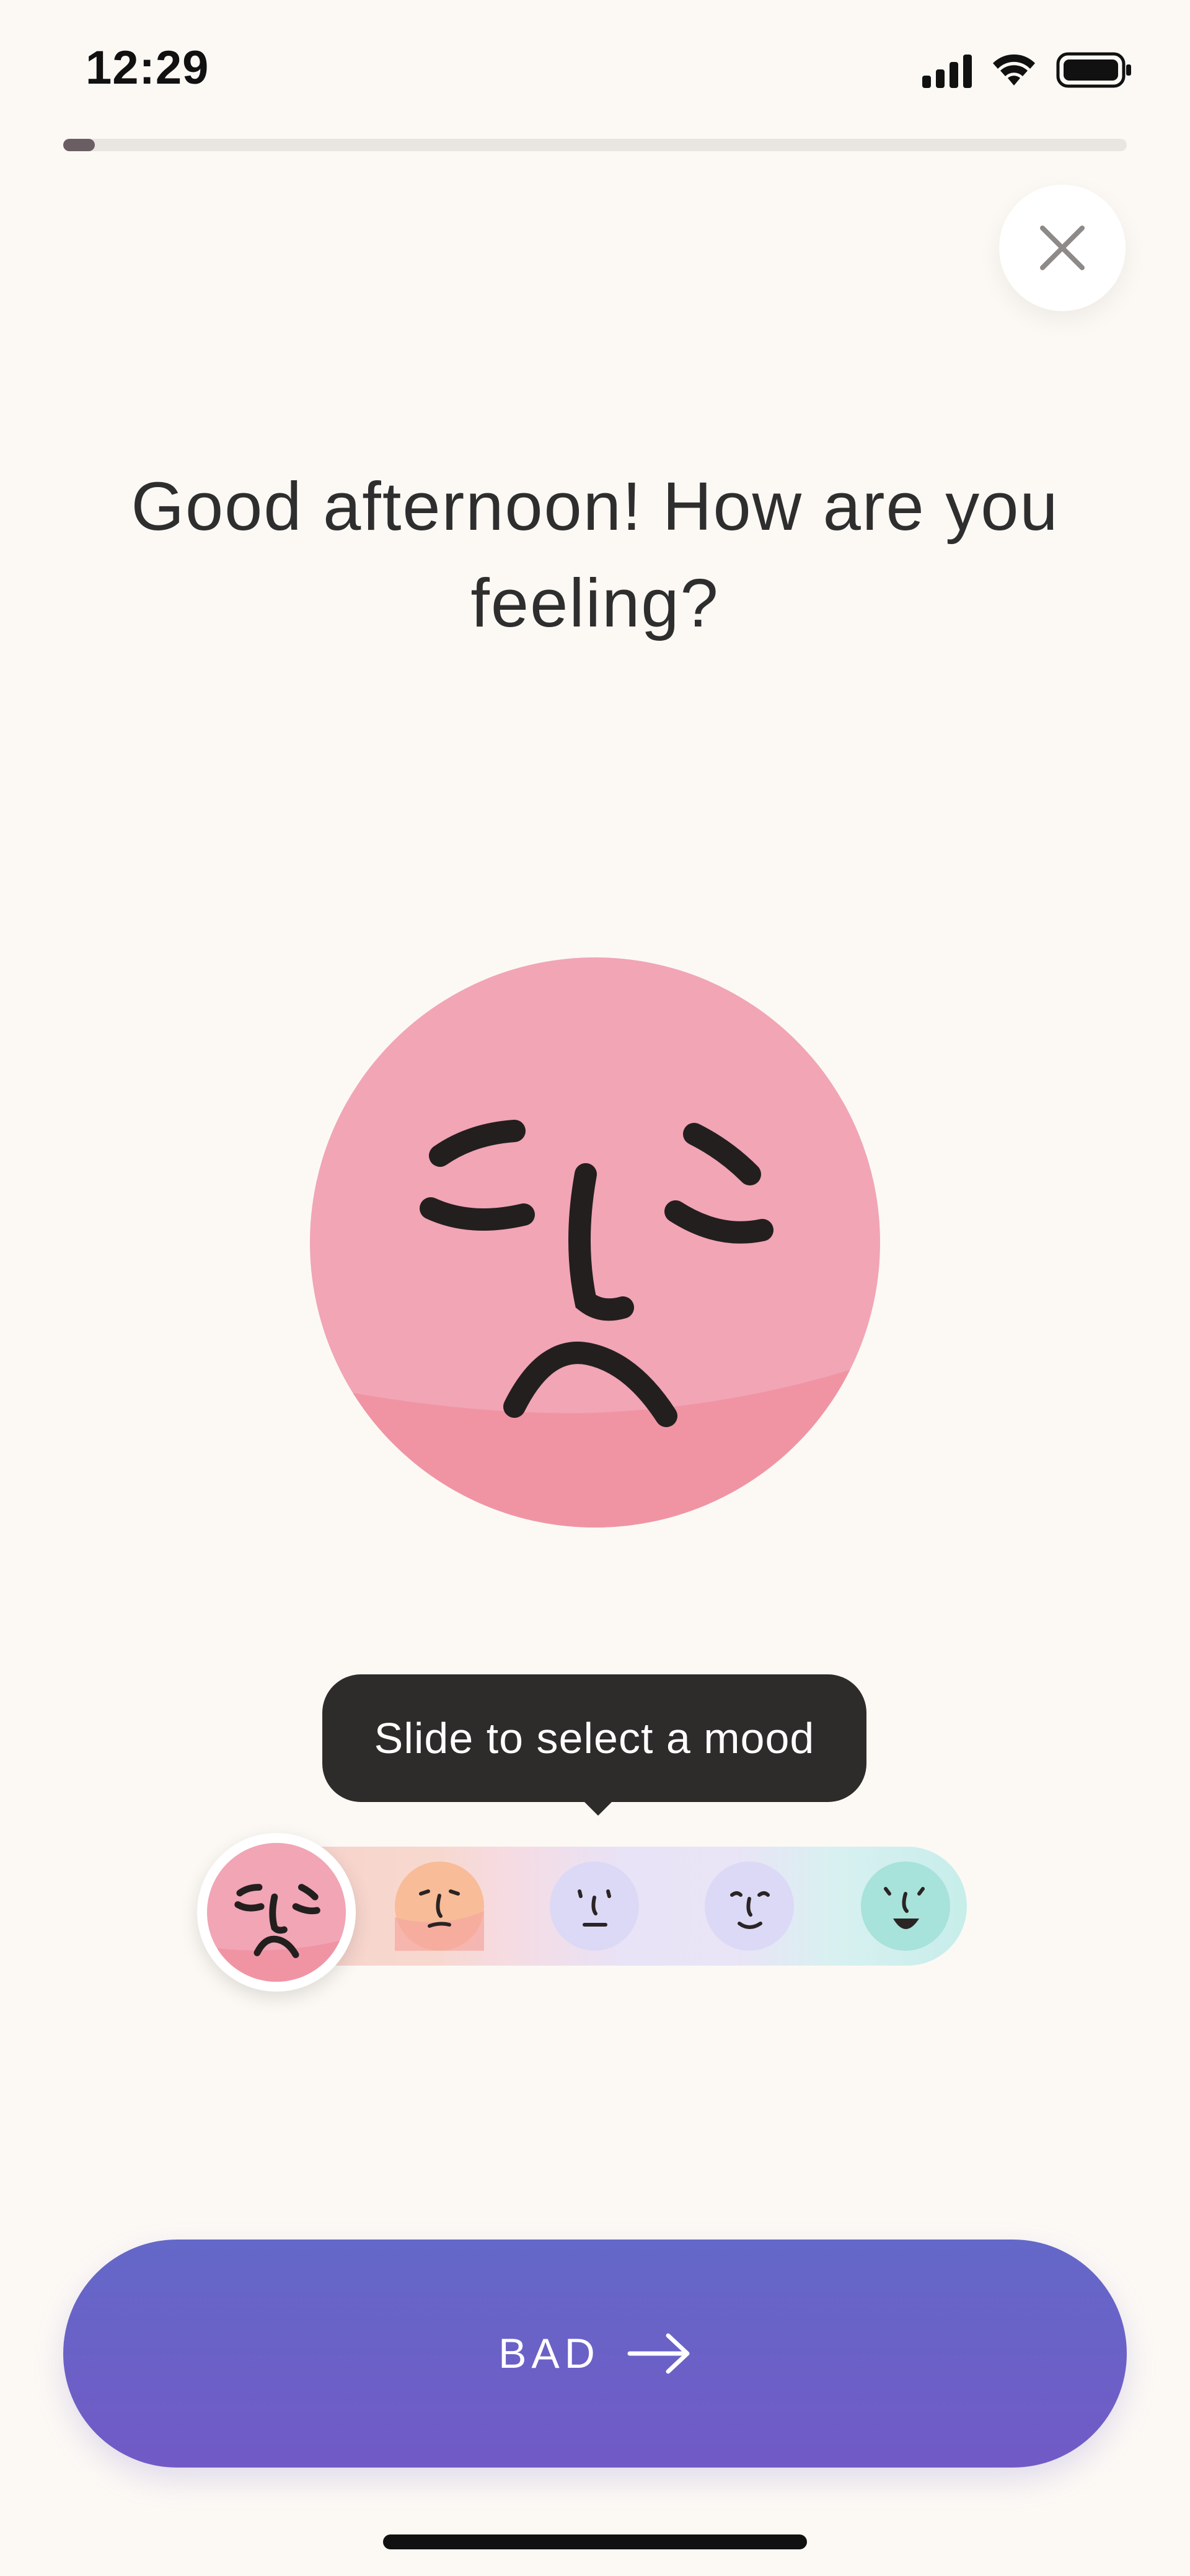  I want to click on content-face-icon, so click(749, 1907).